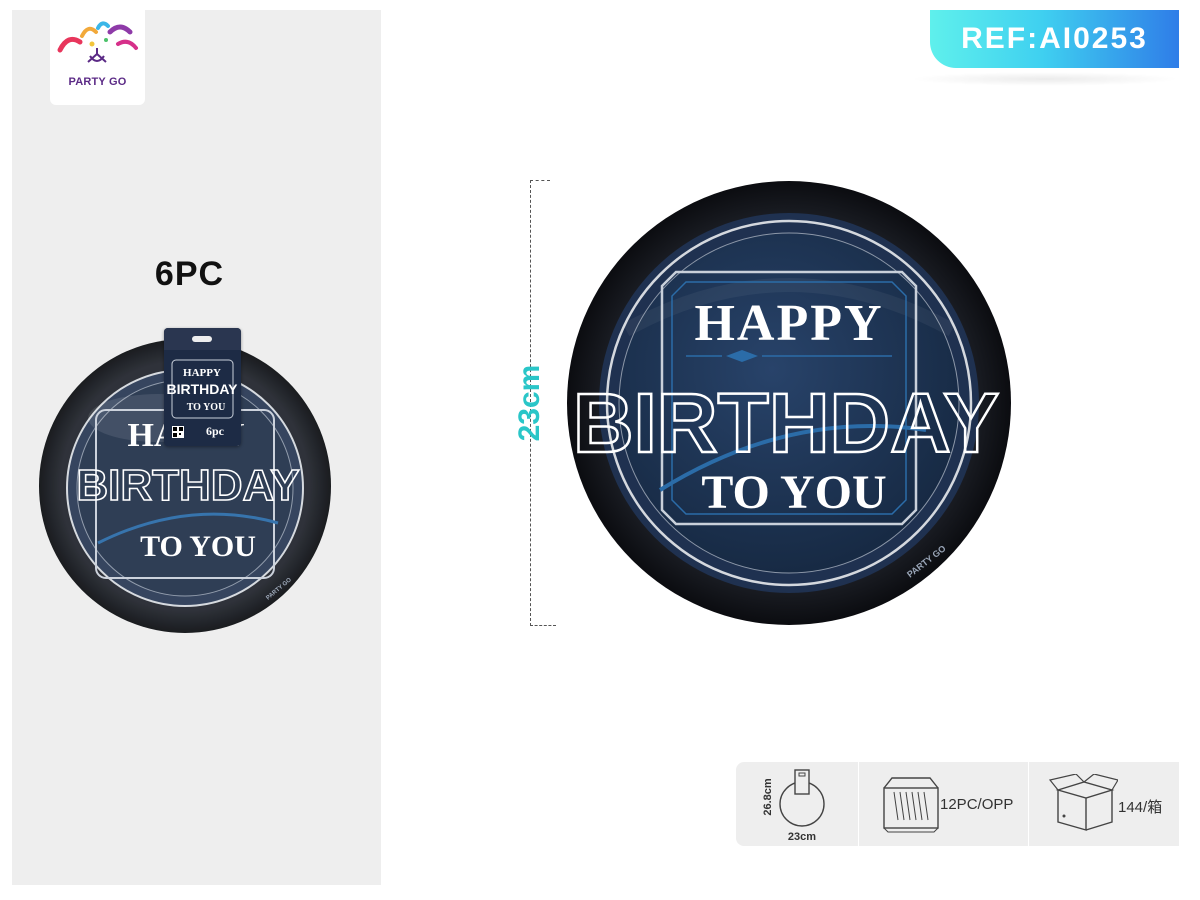  I want to click on hang-card-happy: HAPPY, so click(202, 373).